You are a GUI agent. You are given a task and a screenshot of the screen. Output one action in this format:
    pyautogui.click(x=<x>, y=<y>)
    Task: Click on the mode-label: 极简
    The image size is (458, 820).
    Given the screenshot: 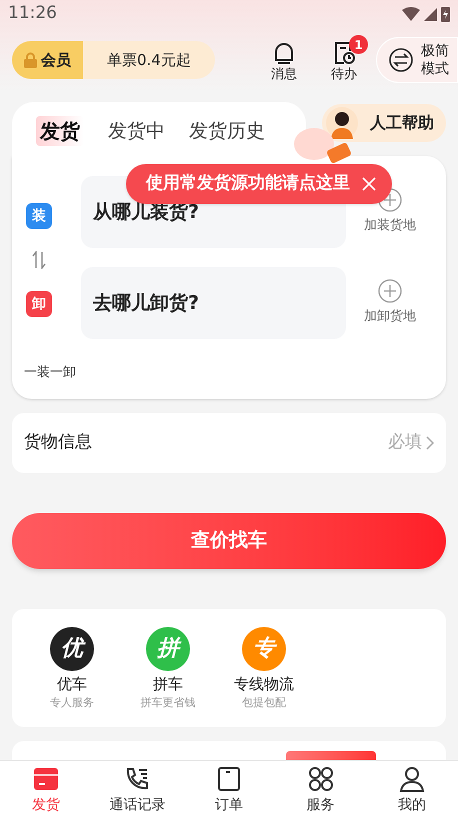 What is the action you would take?
    pyautogui.click(x=435, y=51)
    